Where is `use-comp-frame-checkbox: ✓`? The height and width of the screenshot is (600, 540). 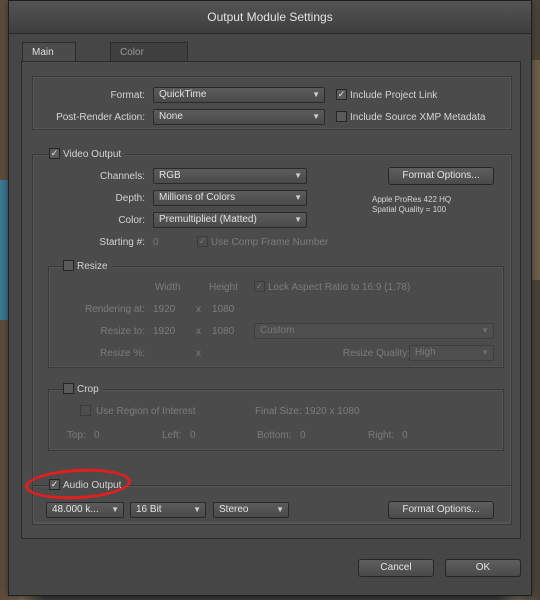
use-comp-frame-checkbox: ✓ is located at coordinates (202, 241).